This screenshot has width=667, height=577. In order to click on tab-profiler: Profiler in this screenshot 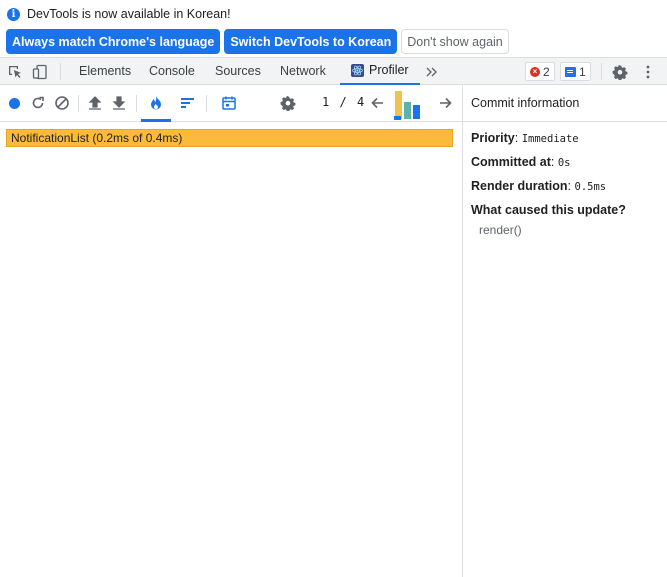, I will do `click(380, 71)`.